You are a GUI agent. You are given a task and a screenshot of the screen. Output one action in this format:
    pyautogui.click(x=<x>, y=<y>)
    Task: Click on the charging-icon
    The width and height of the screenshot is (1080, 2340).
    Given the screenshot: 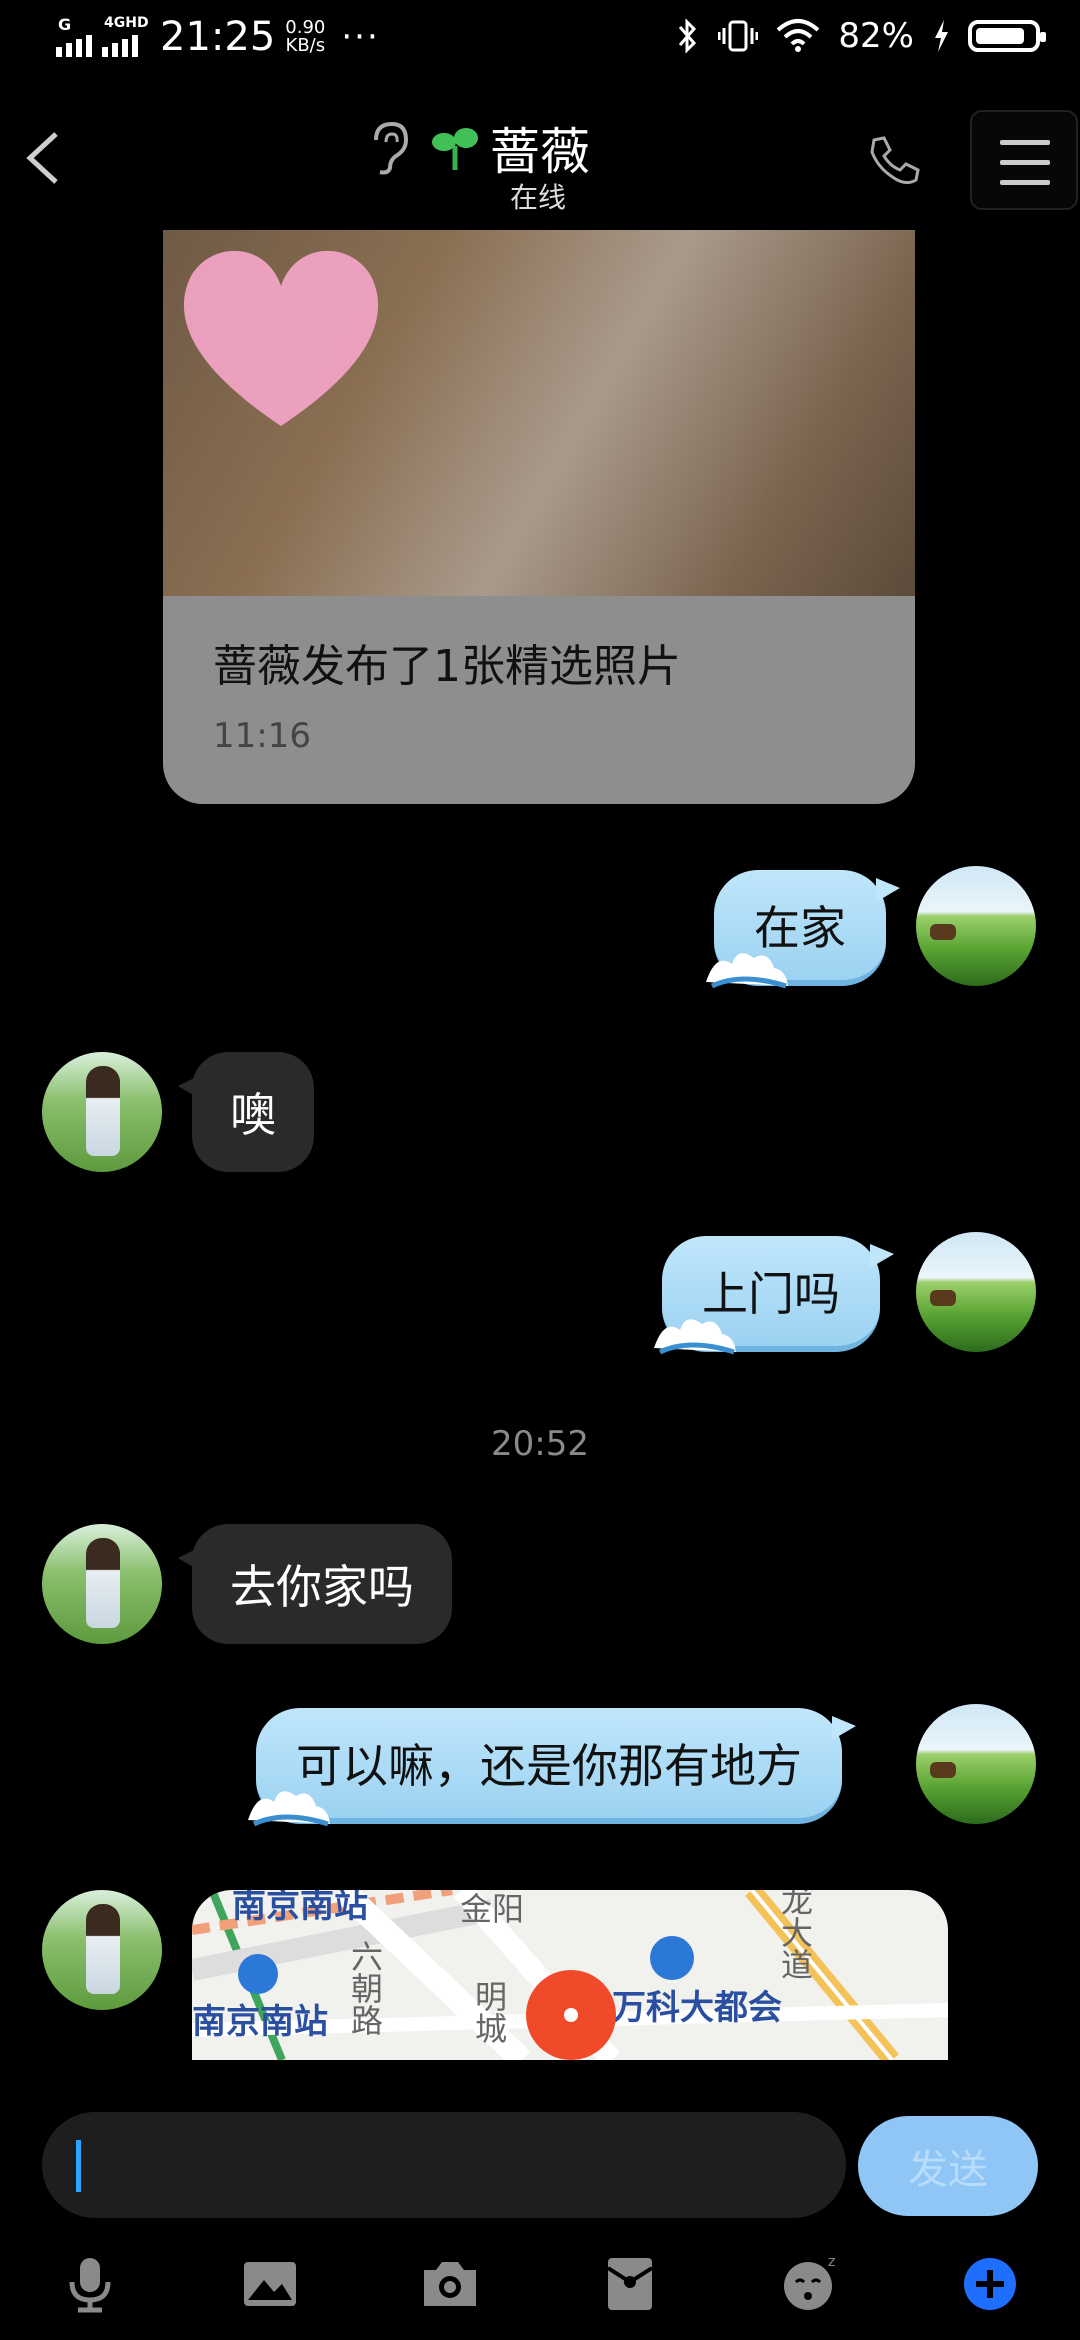 What is the action you would take?
    pyautogui.click(x=941, y=36)
    